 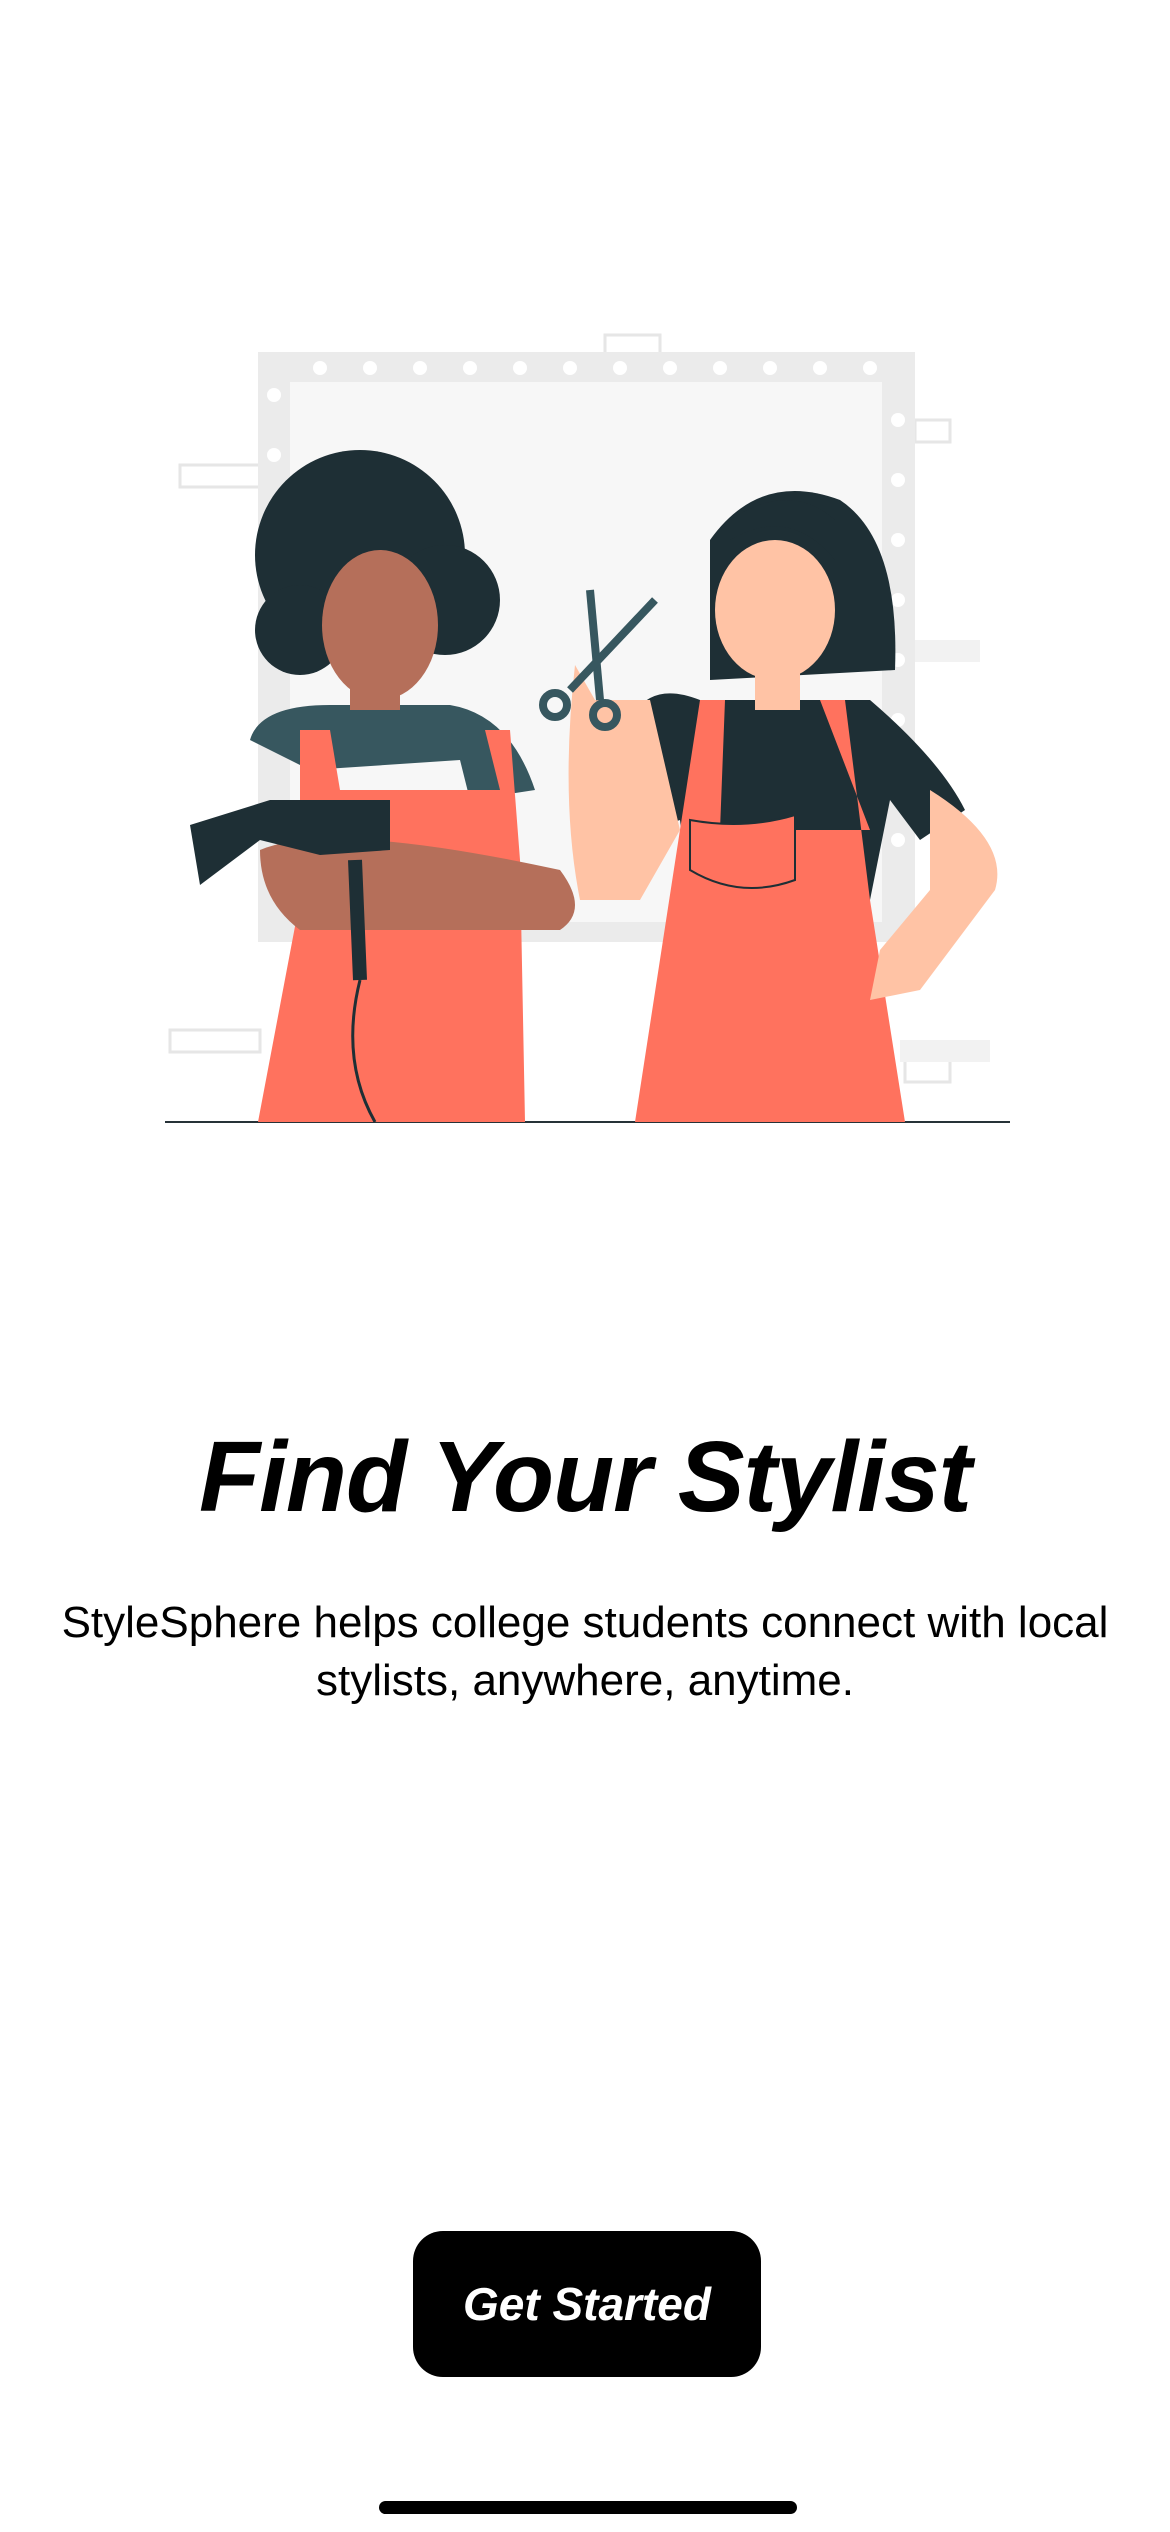 What do you see at coordinates (585, 1477) in the screenshot?
I see `onboarding-title: Find Your Stylist` at bounding box center [585, 1477].